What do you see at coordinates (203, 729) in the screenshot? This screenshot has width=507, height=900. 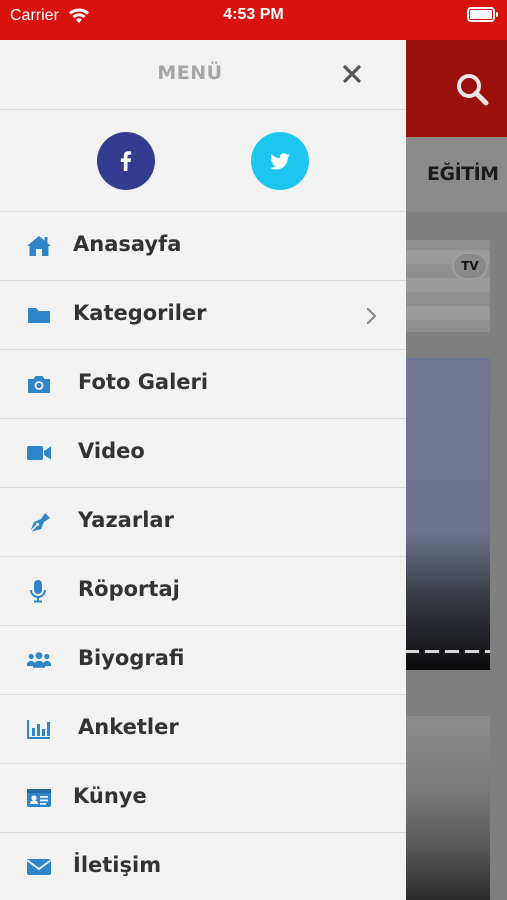 I see `menu-item-anketler: Anketler` at bounding box center [203, 729].